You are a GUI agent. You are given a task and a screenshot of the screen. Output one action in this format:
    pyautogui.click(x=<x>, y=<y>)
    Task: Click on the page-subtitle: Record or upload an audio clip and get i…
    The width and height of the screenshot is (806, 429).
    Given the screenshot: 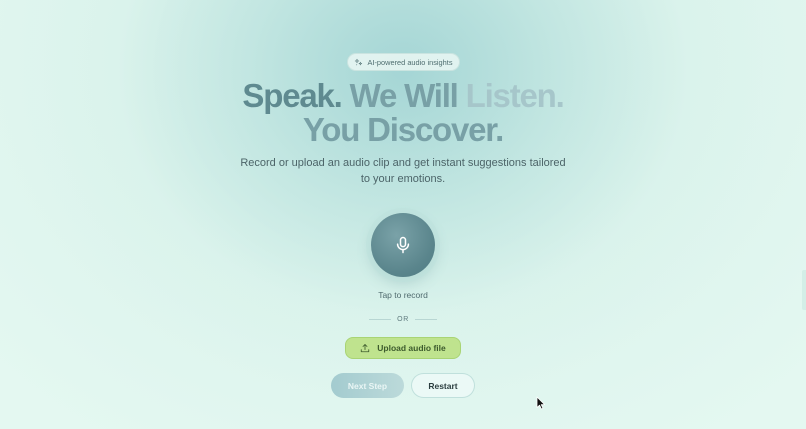 What is the action you would take?
    pyautogui.click(x=403, y=171)
    